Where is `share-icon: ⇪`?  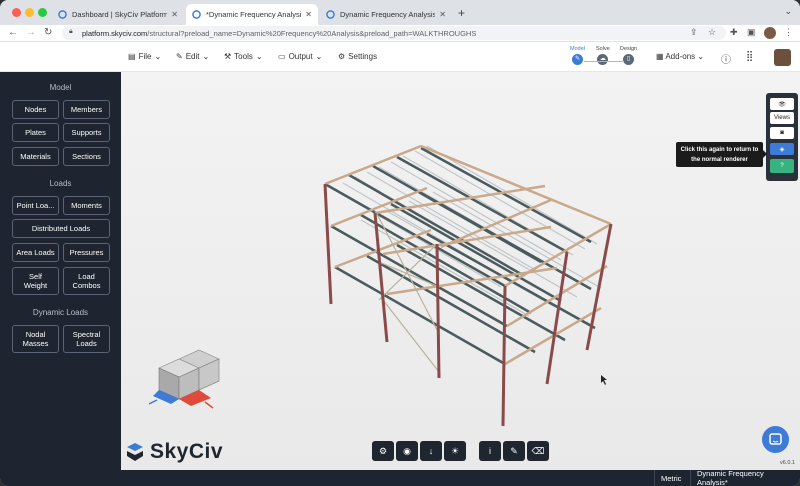
share-icon: ⇪ is located at coordinates (694, 32).